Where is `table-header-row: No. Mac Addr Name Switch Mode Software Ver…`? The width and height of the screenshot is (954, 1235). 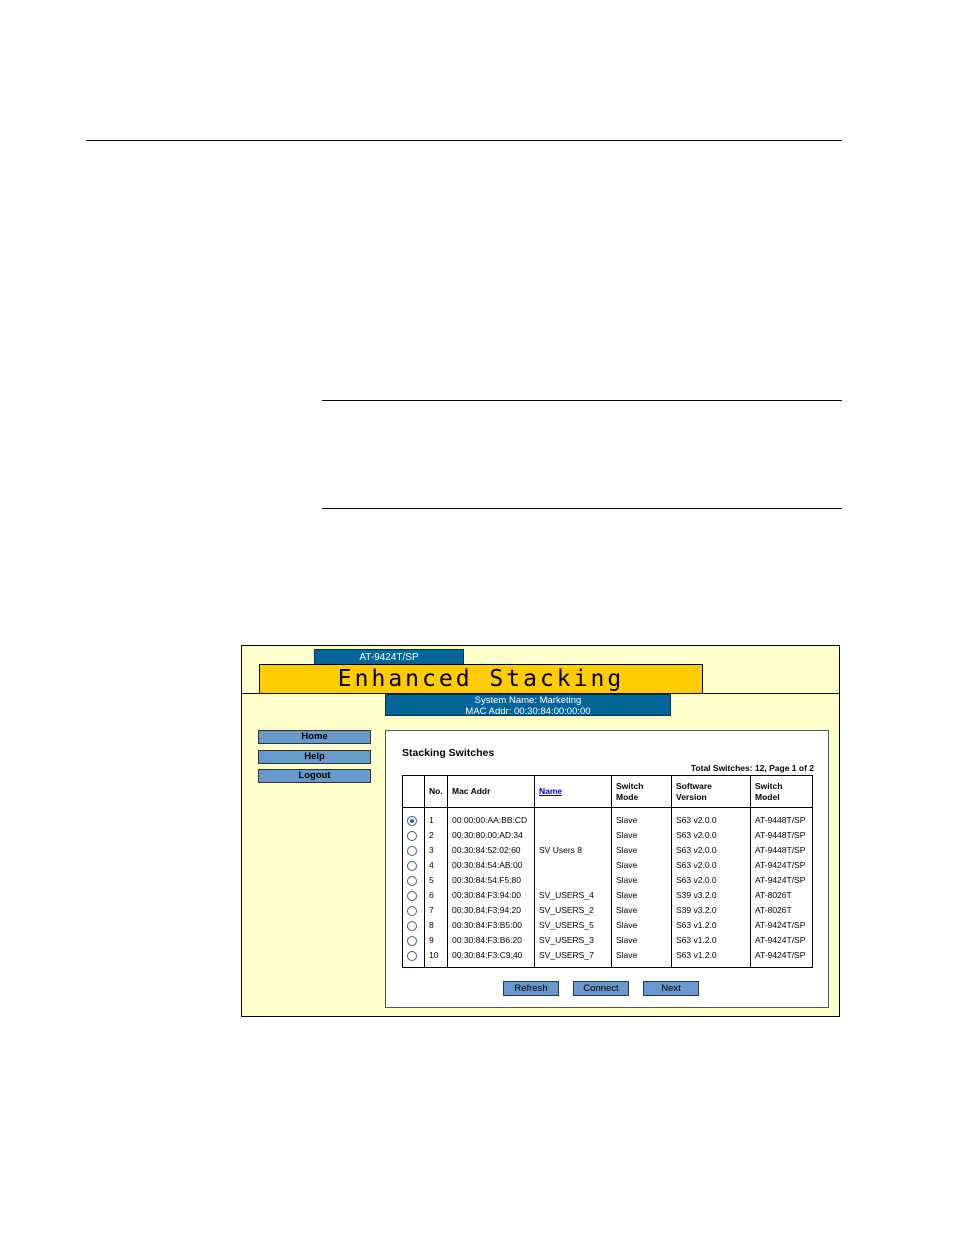
table-header-row: No. Mac Addr Name Switch Mode Software Ver… is located at coordinates (607, 791).